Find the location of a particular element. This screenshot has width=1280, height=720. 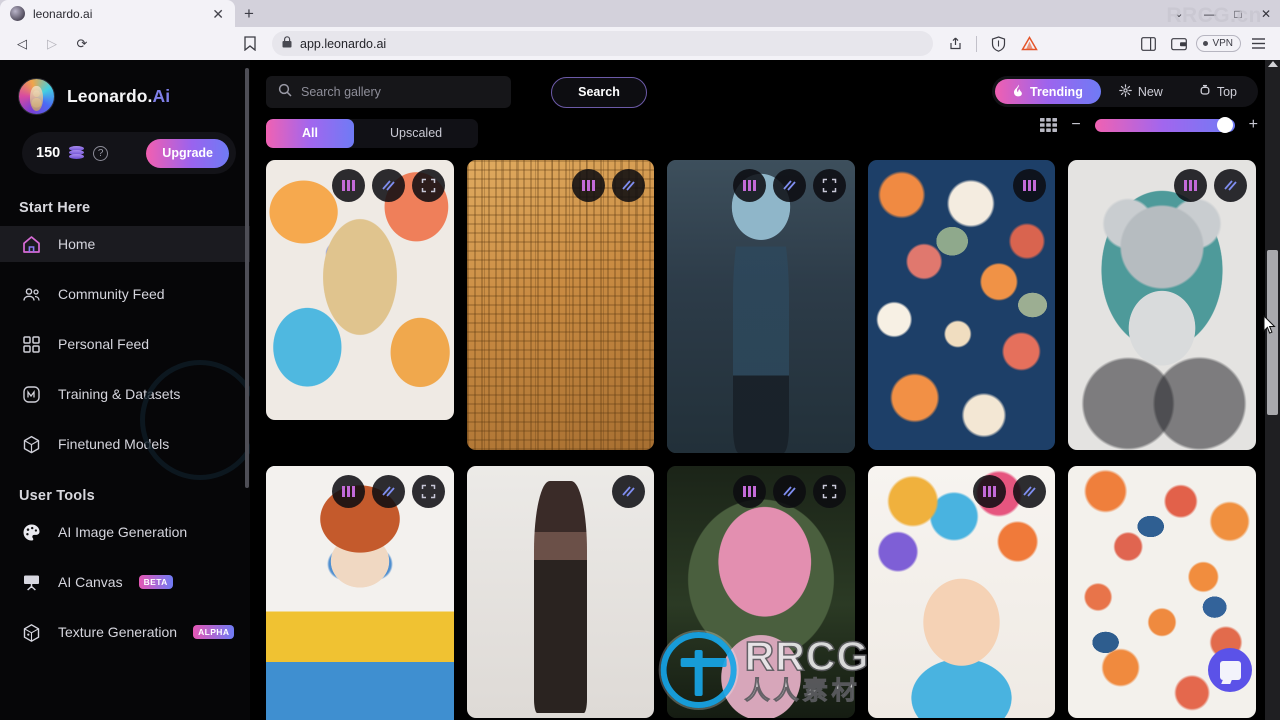

browser-tab: leonardo.ai ✕ is located at coordinates (117, 13).